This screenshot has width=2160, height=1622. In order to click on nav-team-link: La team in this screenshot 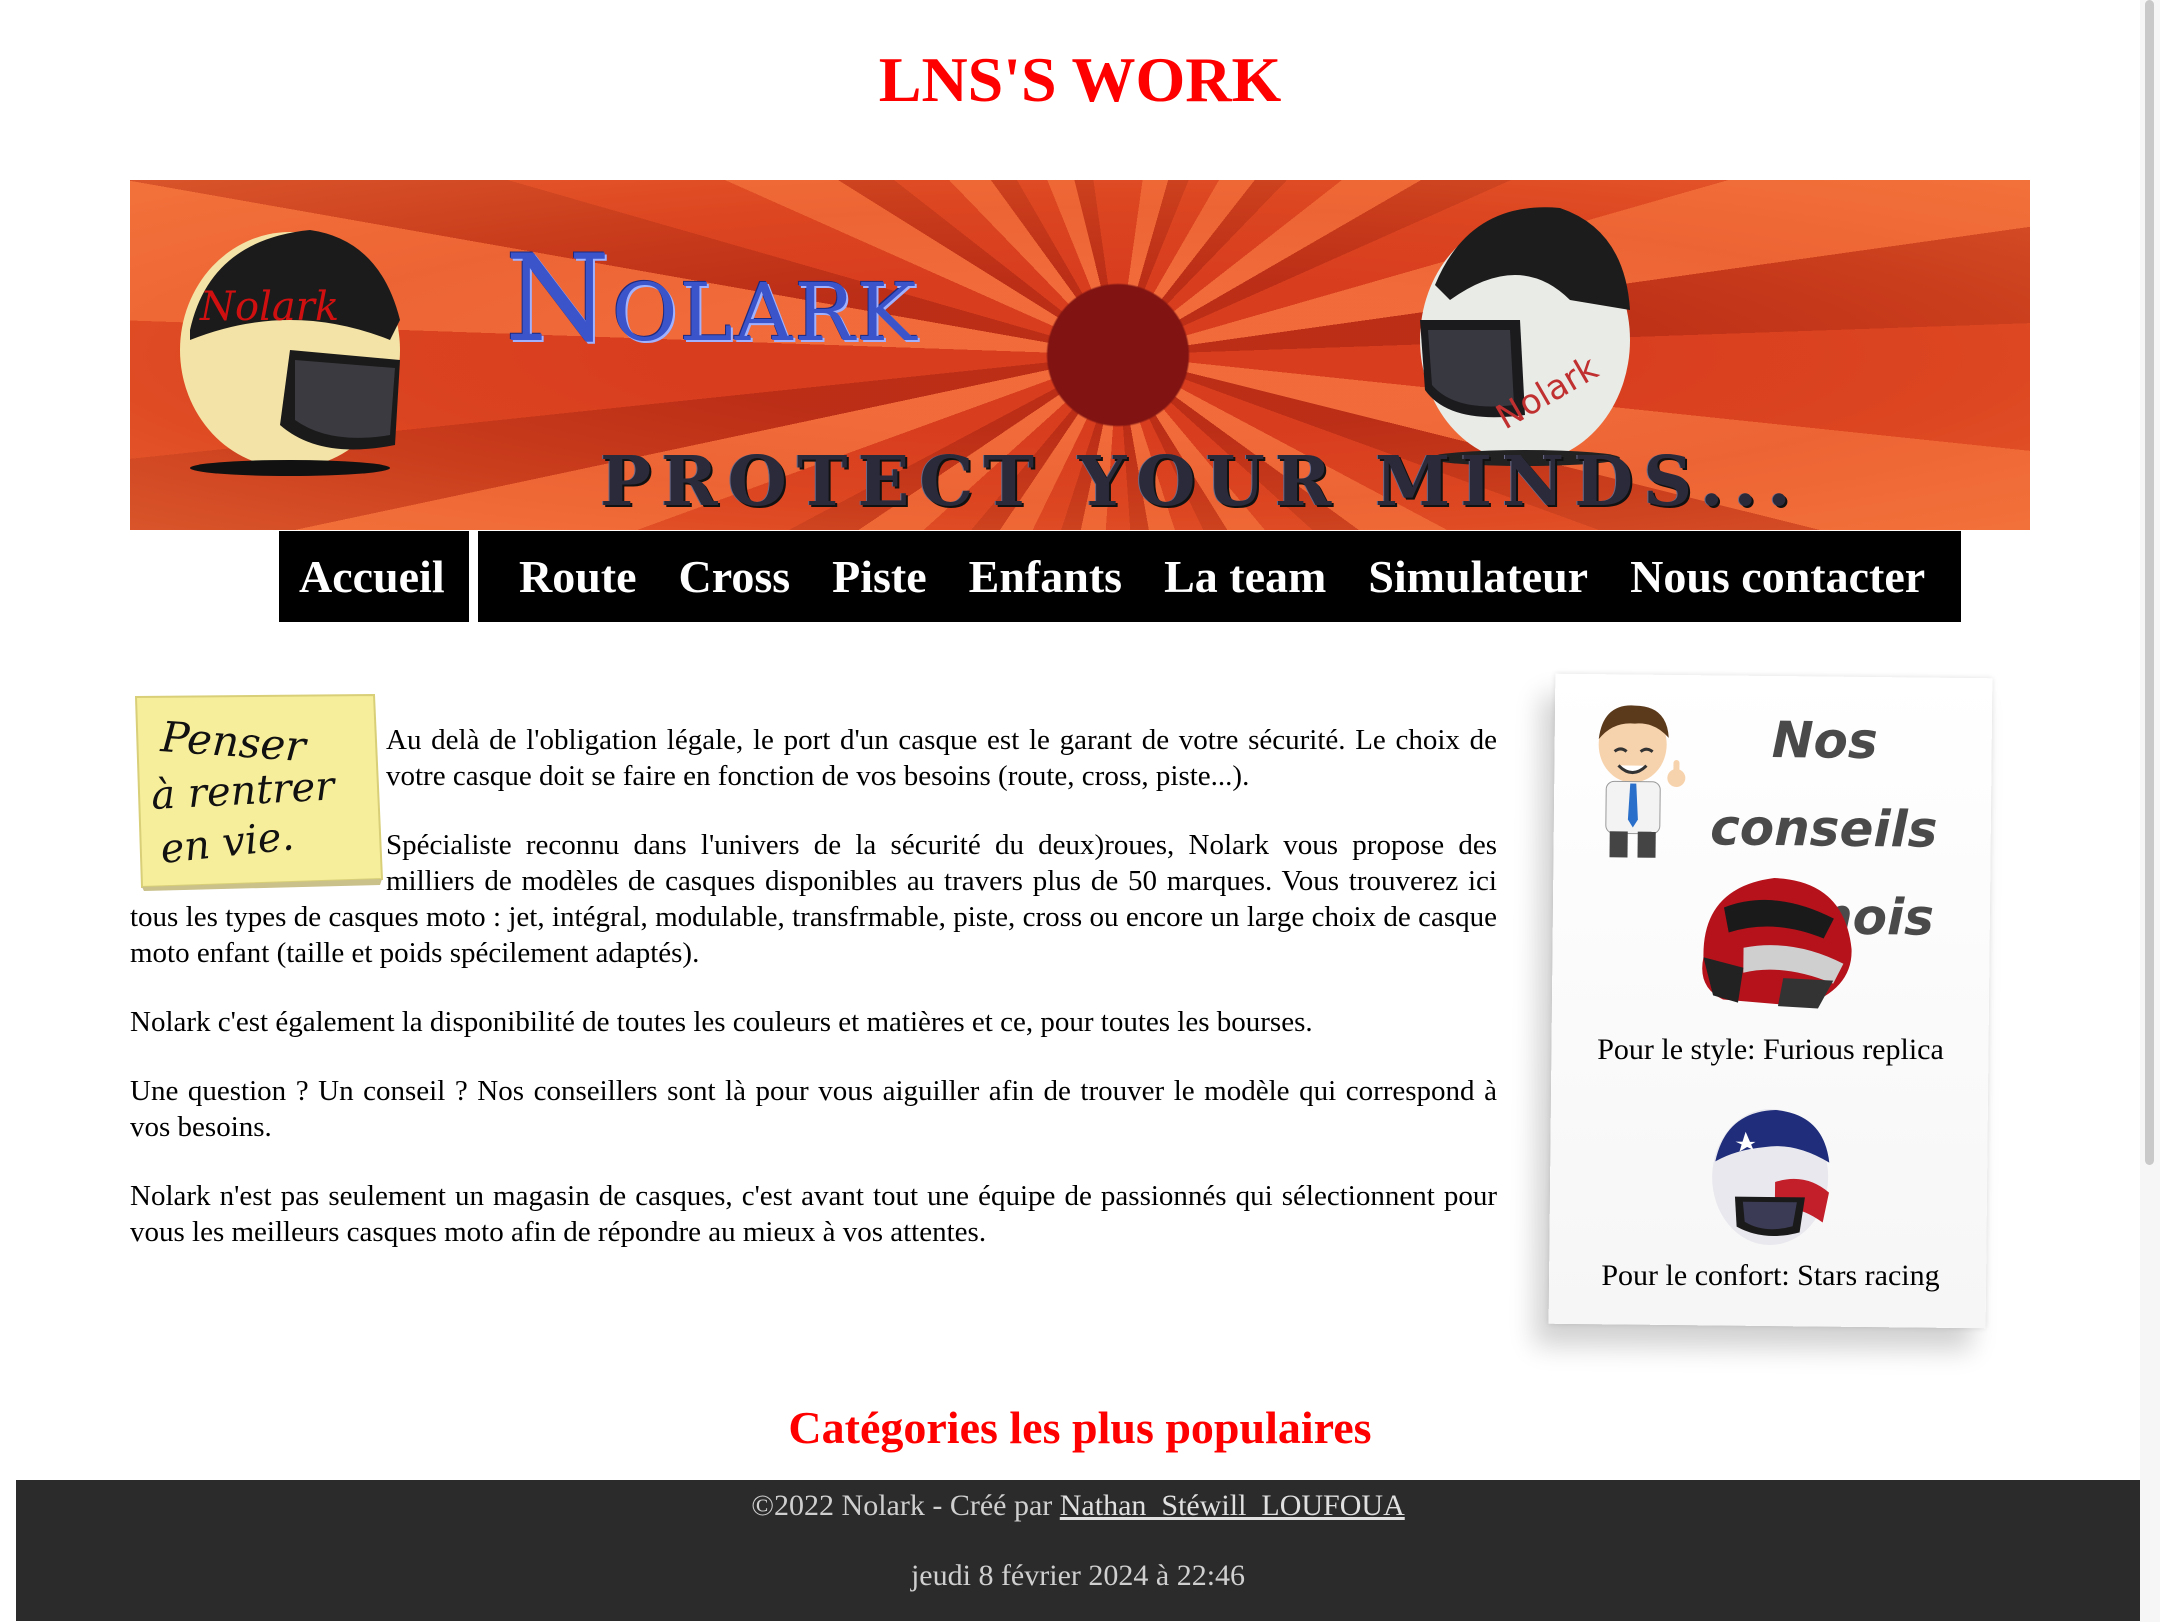, I will do `click(1245, 576)`.